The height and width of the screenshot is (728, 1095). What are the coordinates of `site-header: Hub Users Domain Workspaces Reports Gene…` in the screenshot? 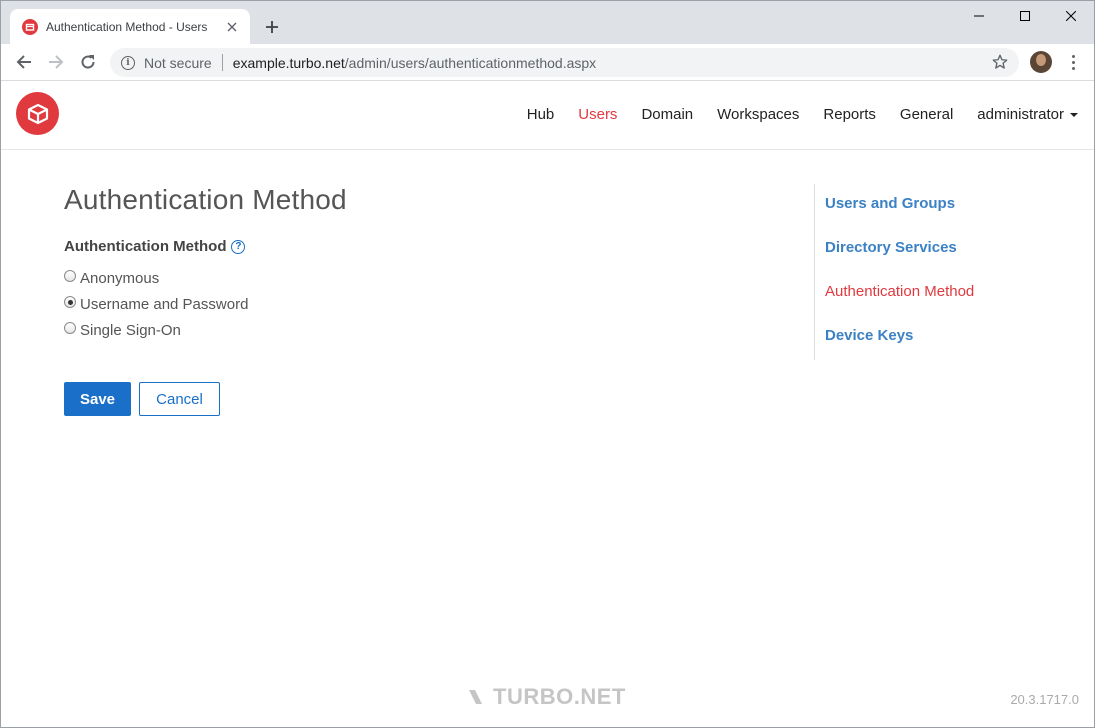 It's located at (547, 115).